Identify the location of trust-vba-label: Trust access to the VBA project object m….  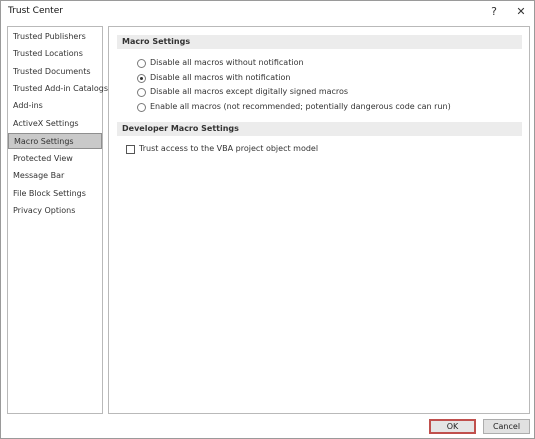
(229, 148).